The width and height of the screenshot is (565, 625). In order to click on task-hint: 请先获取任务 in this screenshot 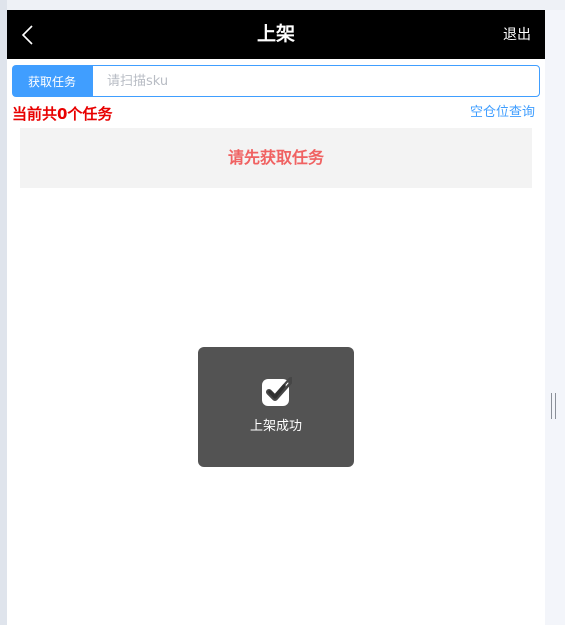, I will do `click(275, 157)`.